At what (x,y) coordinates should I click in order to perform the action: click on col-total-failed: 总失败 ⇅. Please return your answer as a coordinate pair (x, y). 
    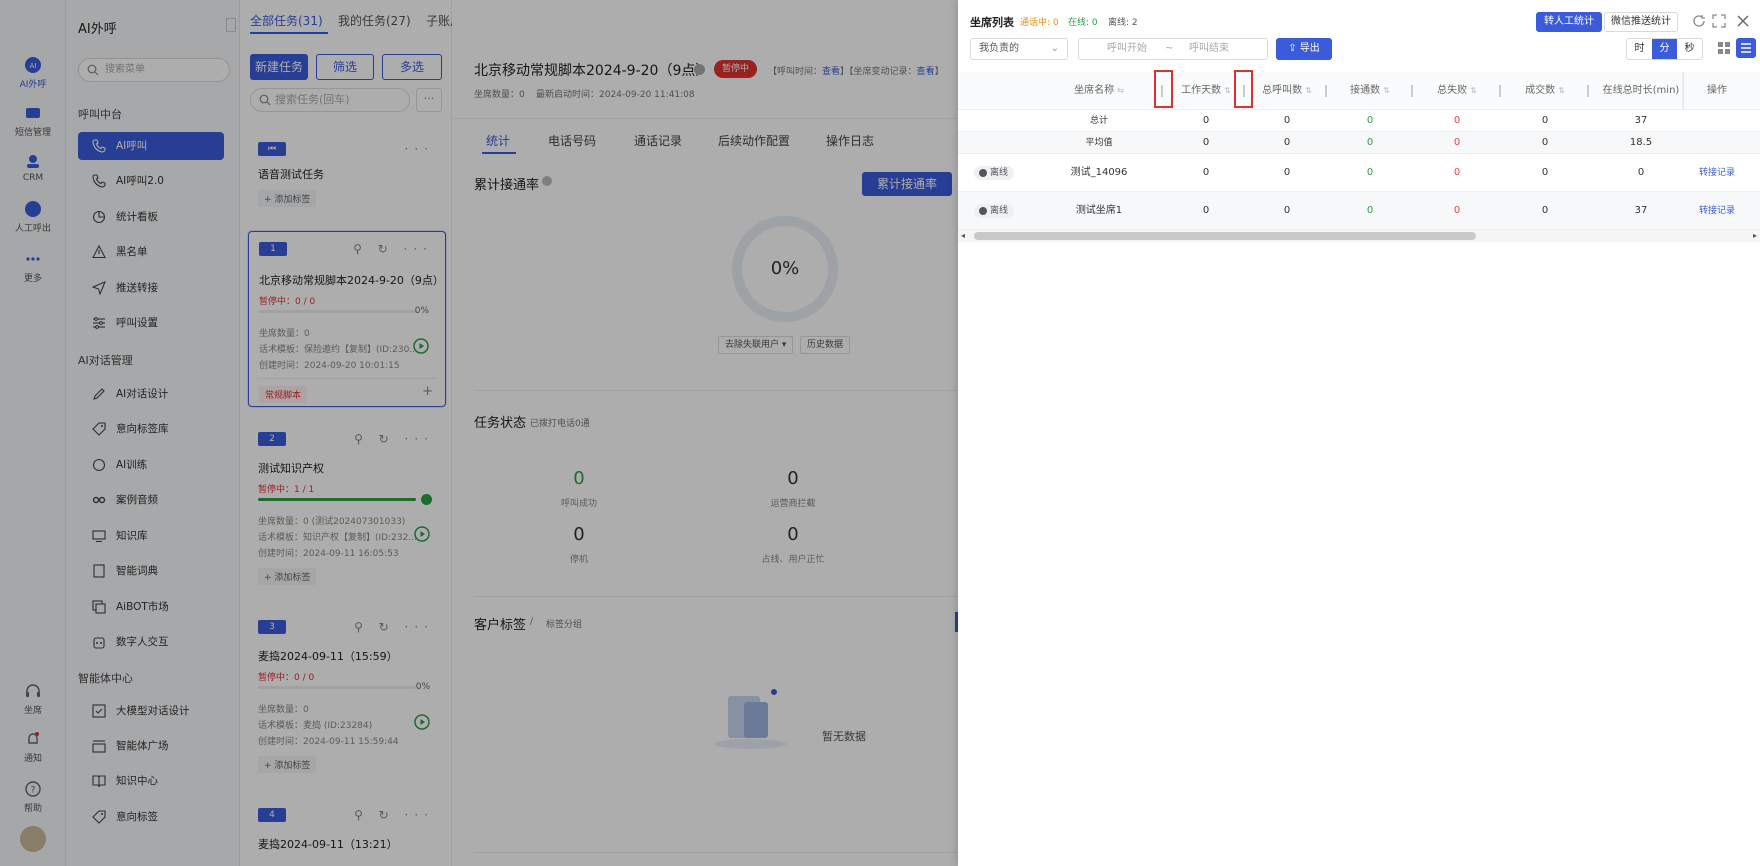
    Looking at the image, I should click on (1457, 91).